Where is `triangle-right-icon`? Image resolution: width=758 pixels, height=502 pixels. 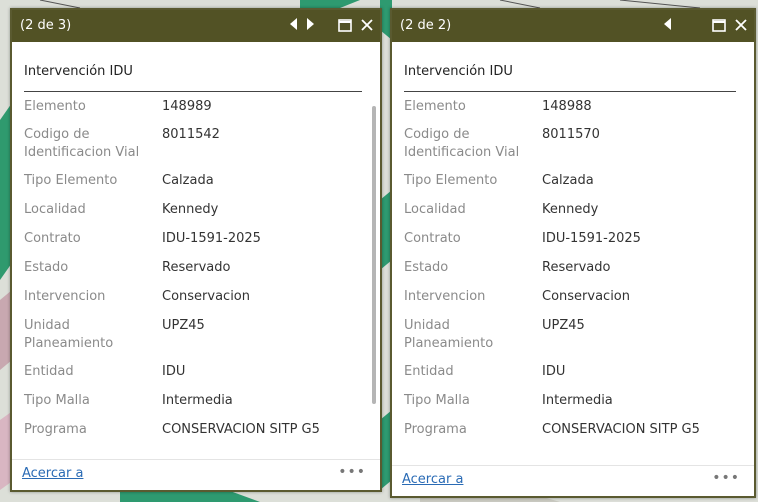 triangle-right-icon is located at coordinates (310, 24).